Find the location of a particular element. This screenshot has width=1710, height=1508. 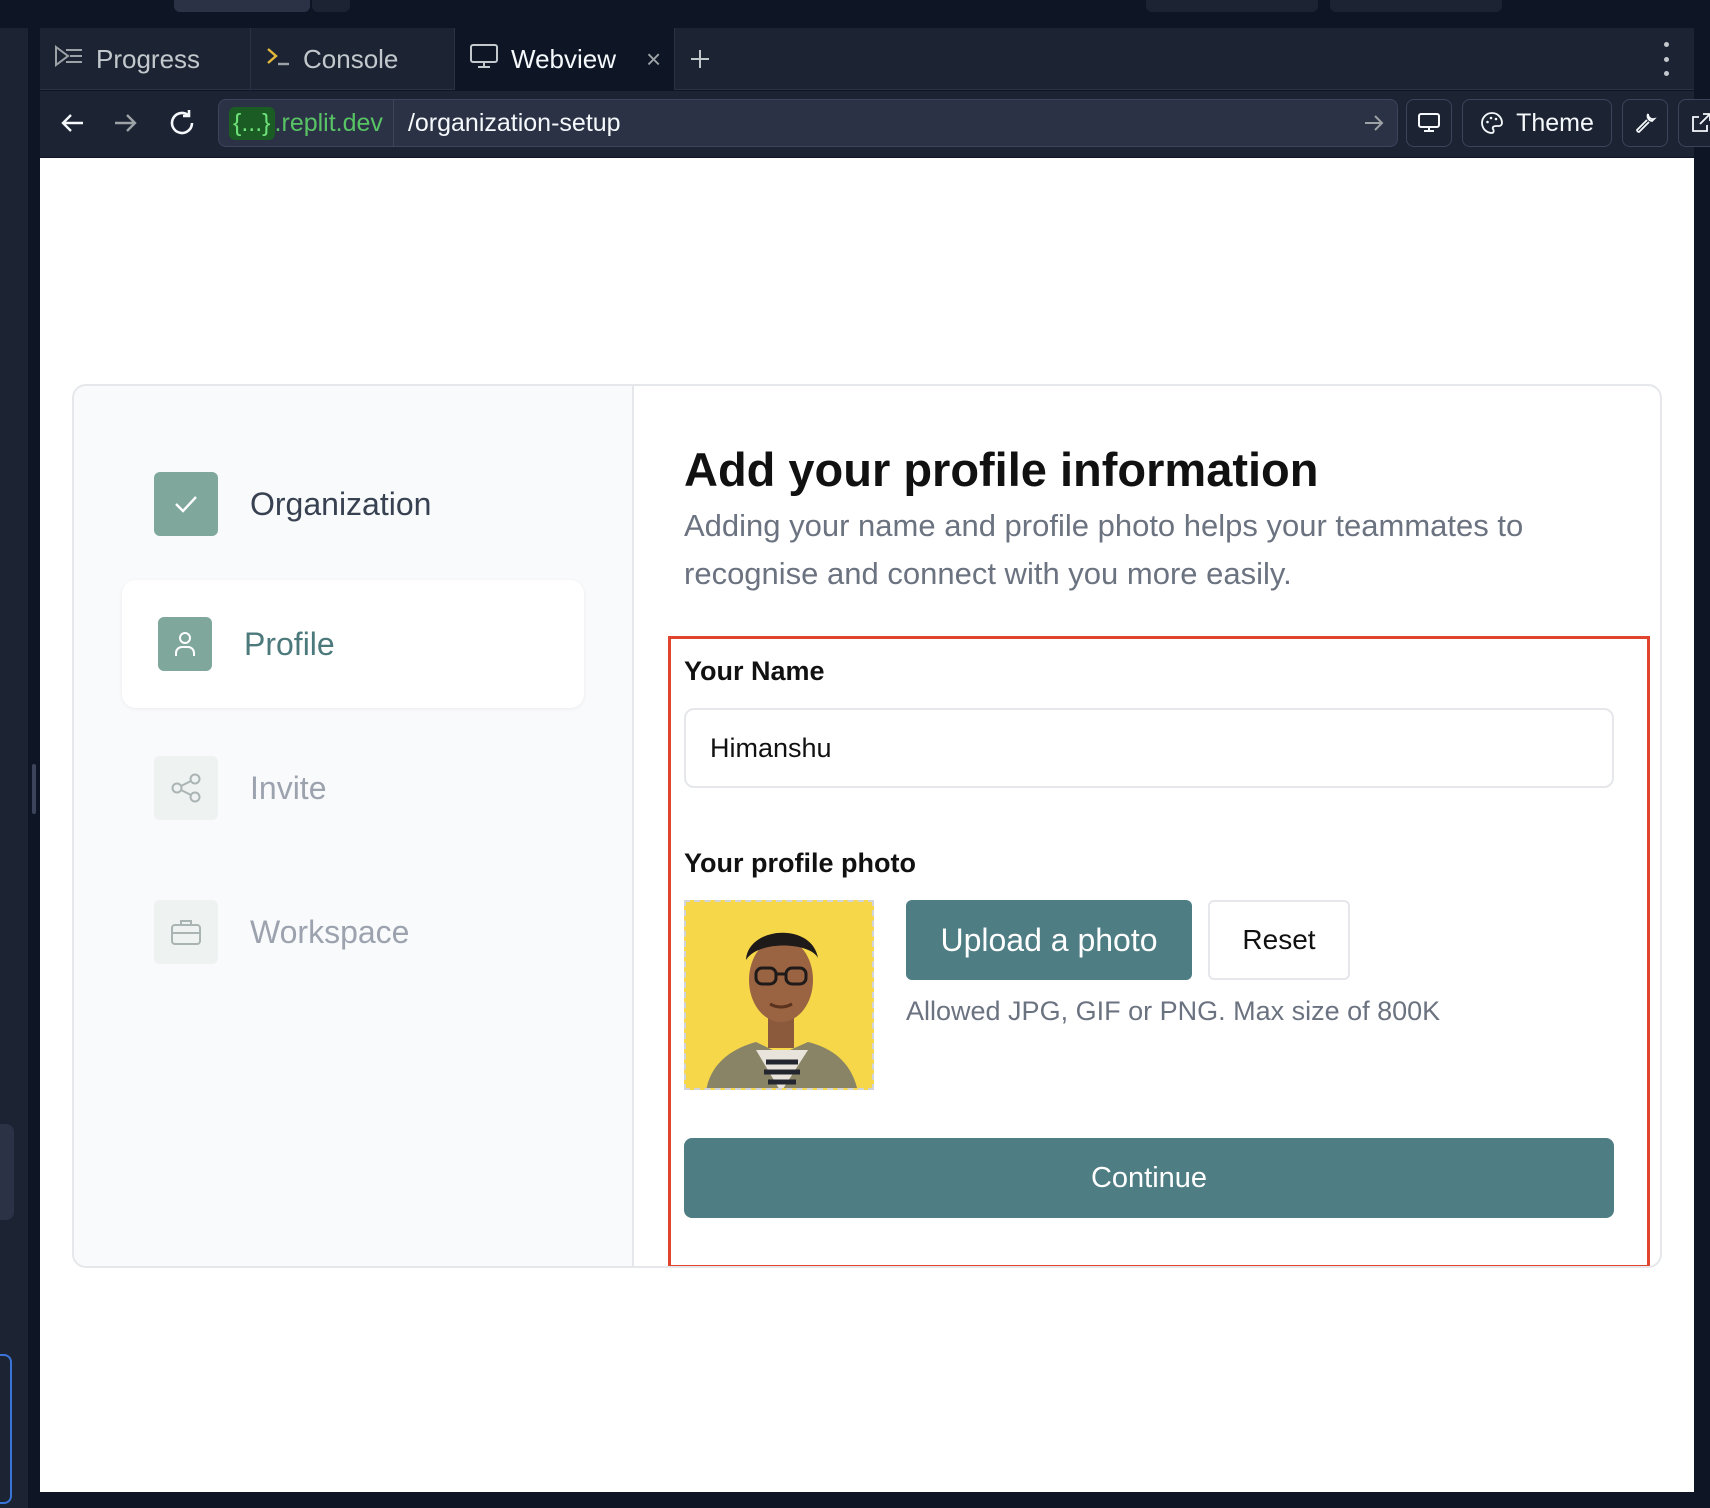

step-organization: Organization is located at coordinates (353, 504).